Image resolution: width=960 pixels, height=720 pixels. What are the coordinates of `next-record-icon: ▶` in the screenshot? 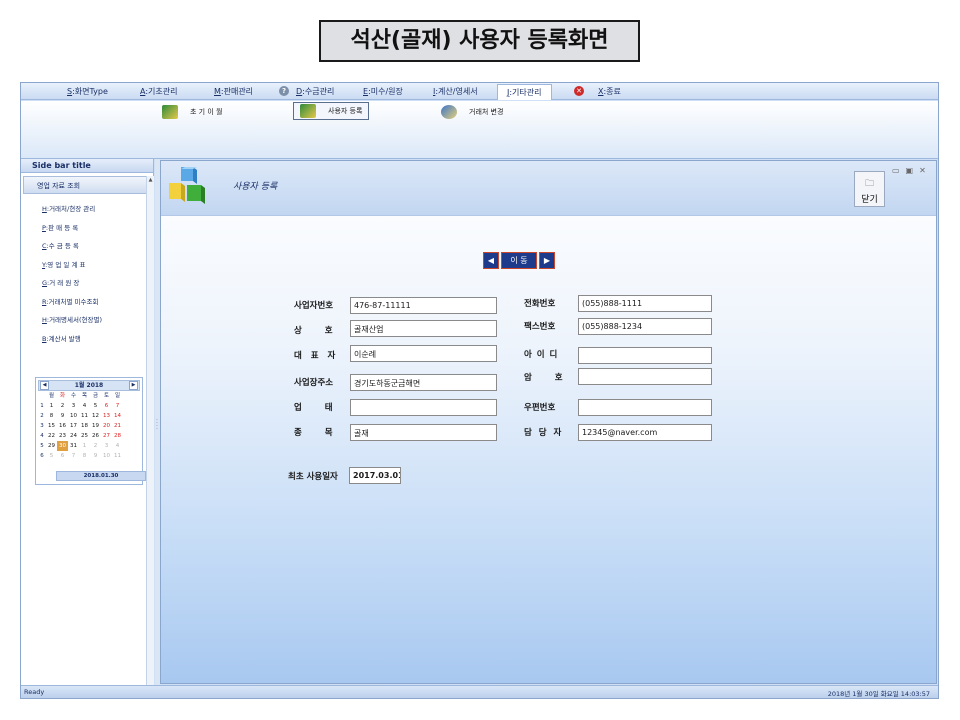 It's located at (547, 260).